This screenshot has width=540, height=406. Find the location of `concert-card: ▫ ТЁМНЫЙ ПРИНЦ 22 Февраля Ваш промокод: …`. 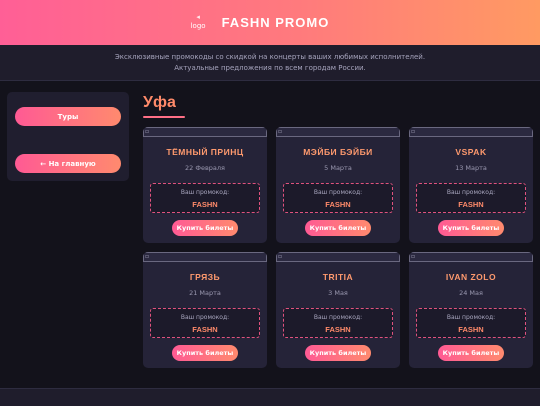

concert-card: ▫ ТЁМНЫЙ ПРИНЦ 22 Февраля Ваш промокод: … is located at coordinates (205, 185).